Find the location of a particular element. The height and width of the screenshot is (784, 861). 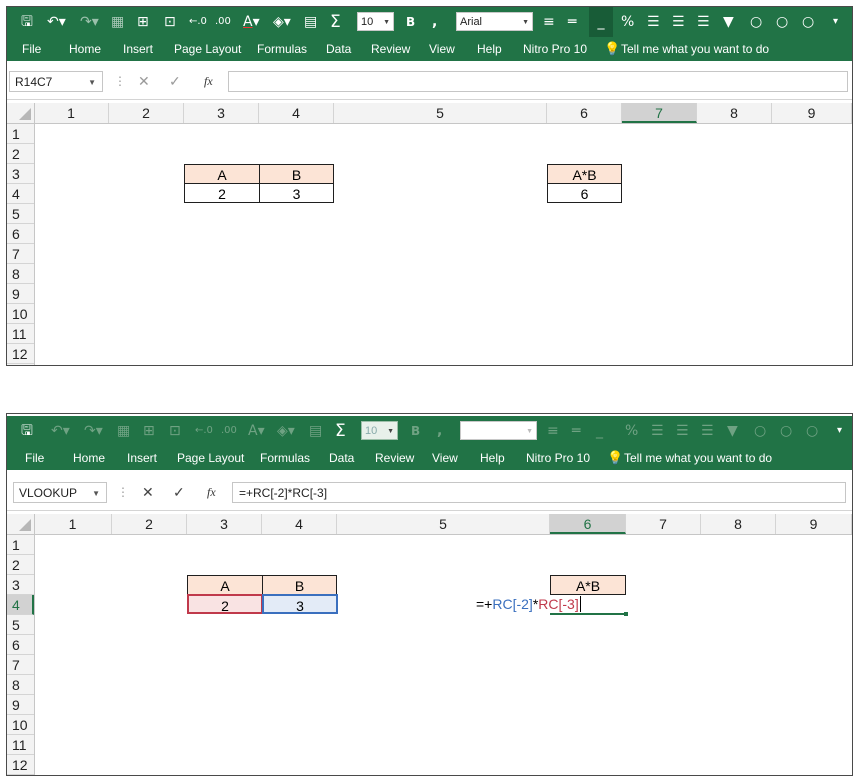

row-header: 4 is located at coordinates (20, 194).